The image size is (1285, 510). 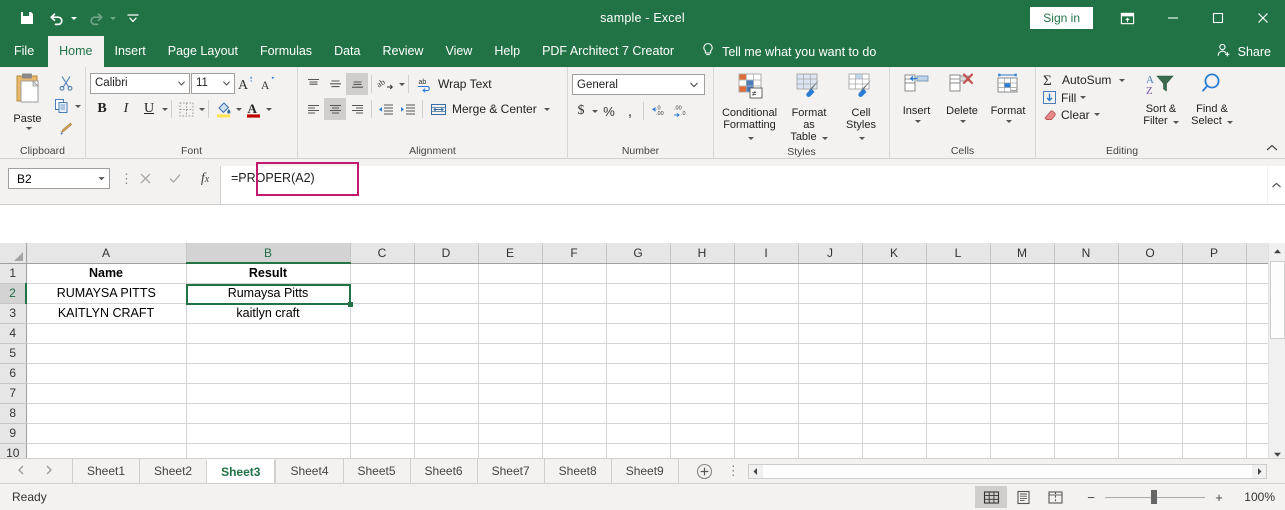 What do you see at coordinates (510, 253) in the screenshot?
I see `column-header-E: E` at bounding box center [510, 253].